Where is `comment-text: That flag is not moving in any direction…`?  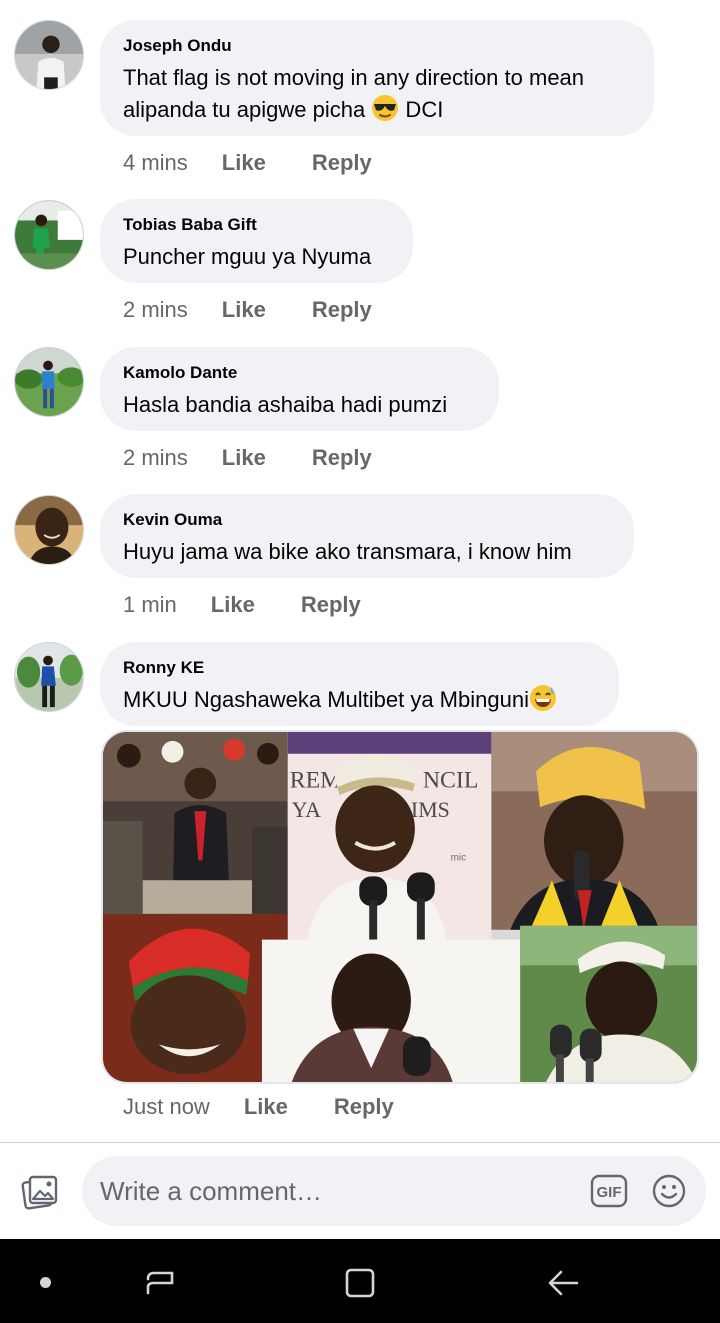
comment-text: That flag is not moving in any direction… is located at coordinates (376, 94).